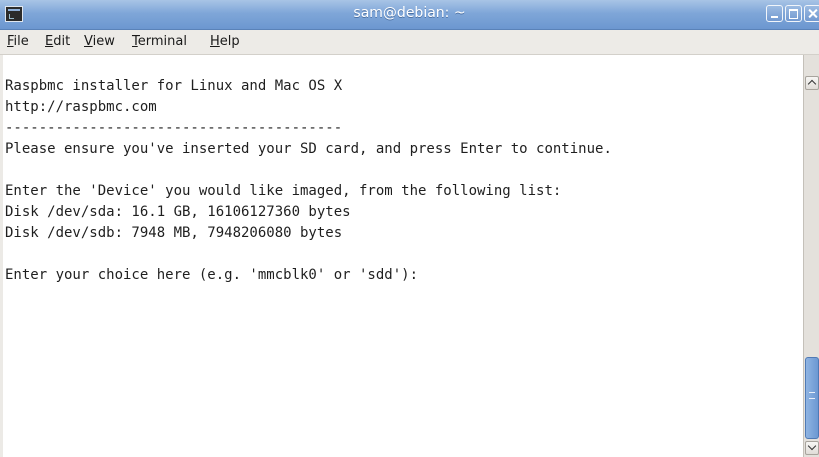 The width and height of the screenshot is (819, 457). What do you see at coordinates (812, 83) in the screenshot?
I see `scroll-up-arrow-icon` at bounding box center [812, 83].